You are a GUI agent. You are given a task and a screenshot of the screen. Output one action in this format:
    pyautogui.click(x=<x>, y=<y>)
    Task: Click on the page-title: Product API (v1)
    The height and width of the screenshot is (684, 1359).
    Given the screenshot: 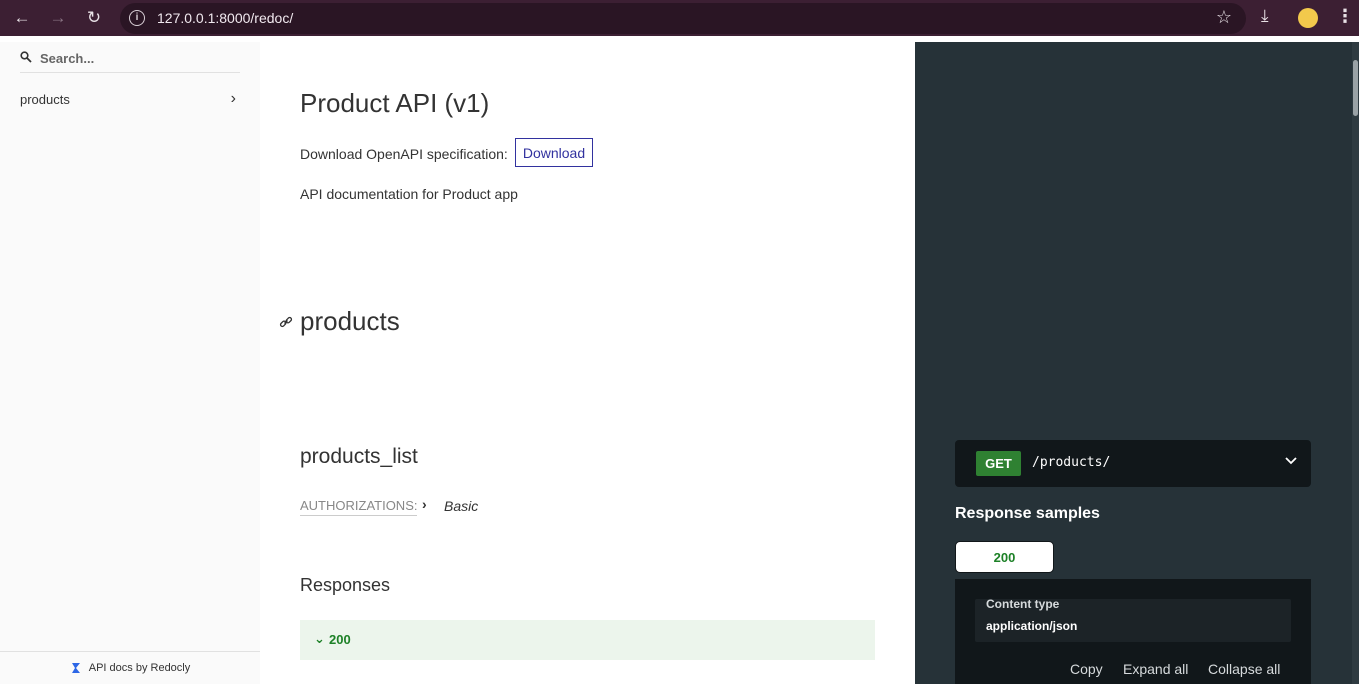 What is the action you would take?
    pyautogui.click(x=395, y=103)
    